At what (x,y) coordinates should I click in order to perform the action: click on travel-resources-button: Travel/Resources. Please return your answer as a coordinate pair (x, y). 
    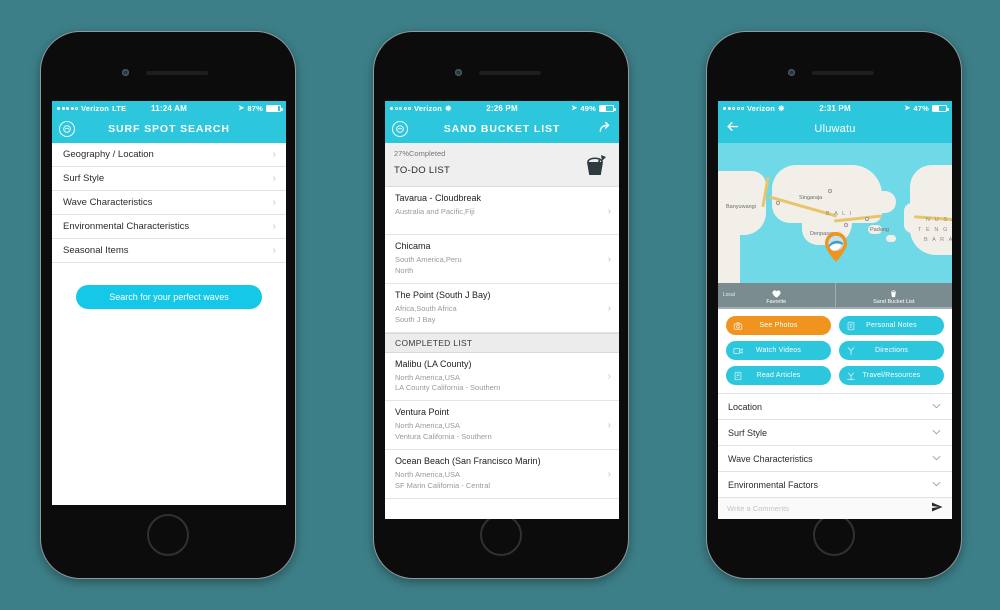
    Looking at the image, I should click on (891, 375).